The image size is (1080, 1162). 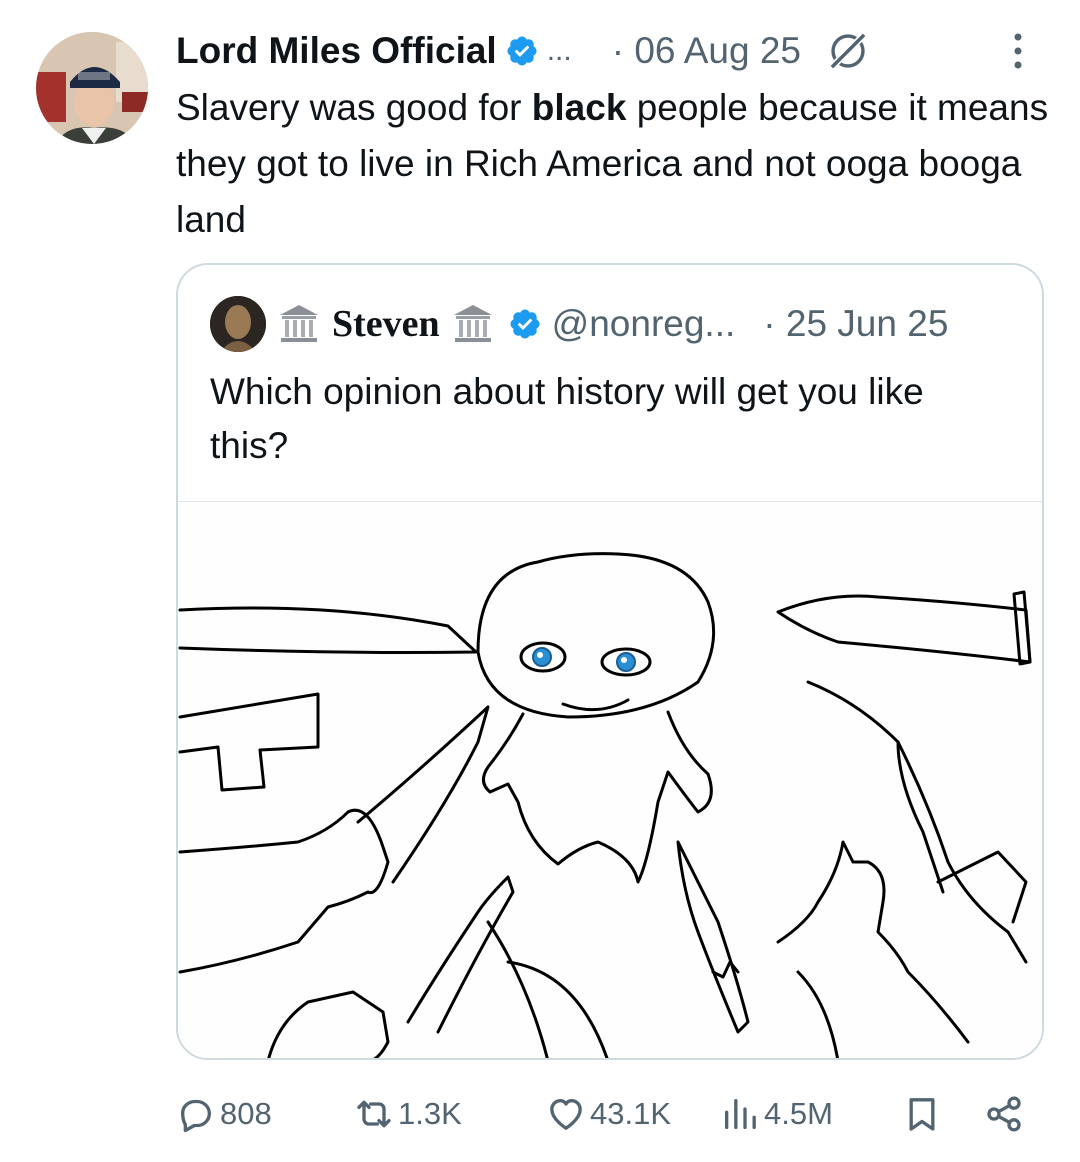 I want to click on reply-button: 808, so click(x=224, y=1114).